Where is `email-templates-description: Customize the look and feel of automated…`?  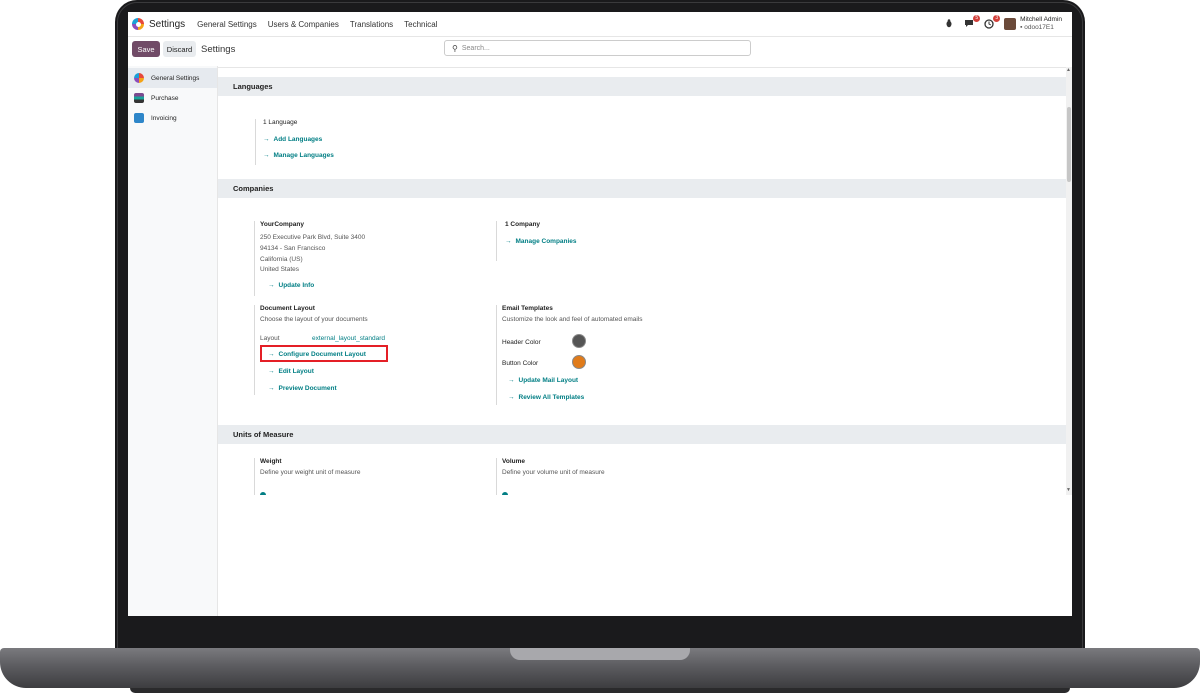 email-templates-description: Customize the look and feel of automated… is located at coordinates (572, 319).